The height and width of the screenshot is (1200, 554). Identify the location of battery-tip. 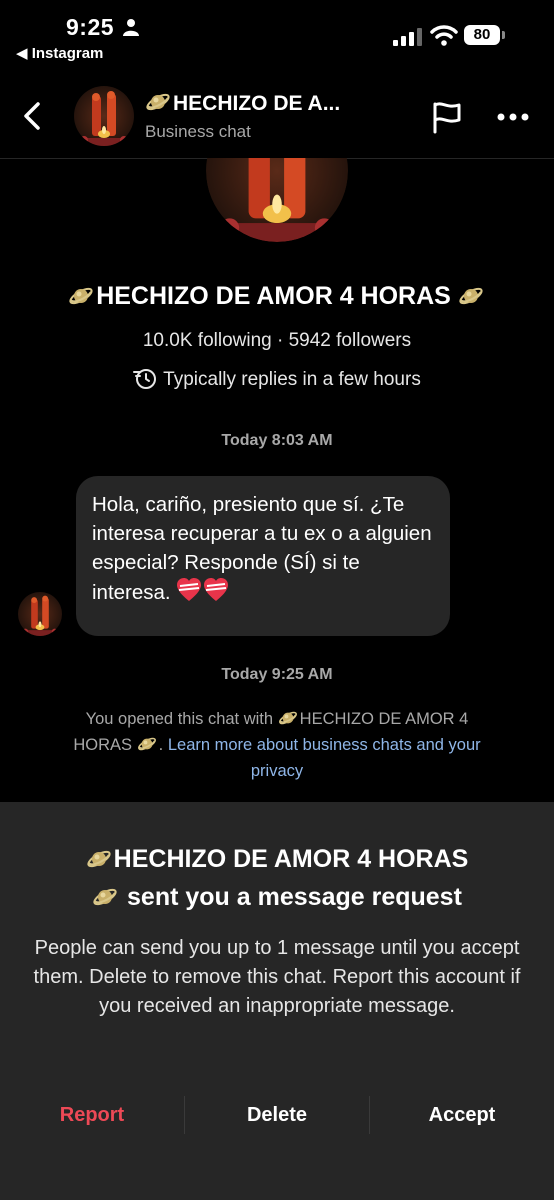
(503, 35).